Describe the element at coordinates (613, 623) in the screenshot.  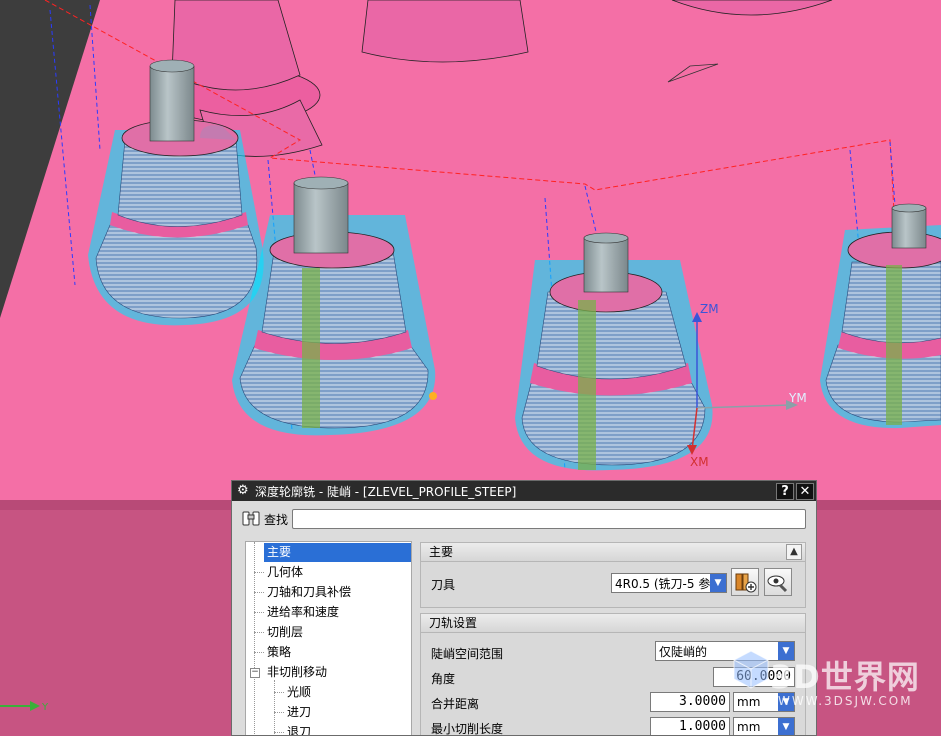
I see `section-path-header: 刀轨设置` at that location.